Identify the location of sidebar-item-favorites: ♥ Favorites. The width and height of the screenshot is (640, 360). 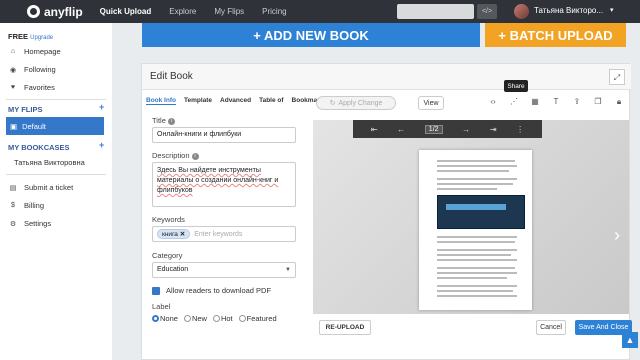
(31, 87).